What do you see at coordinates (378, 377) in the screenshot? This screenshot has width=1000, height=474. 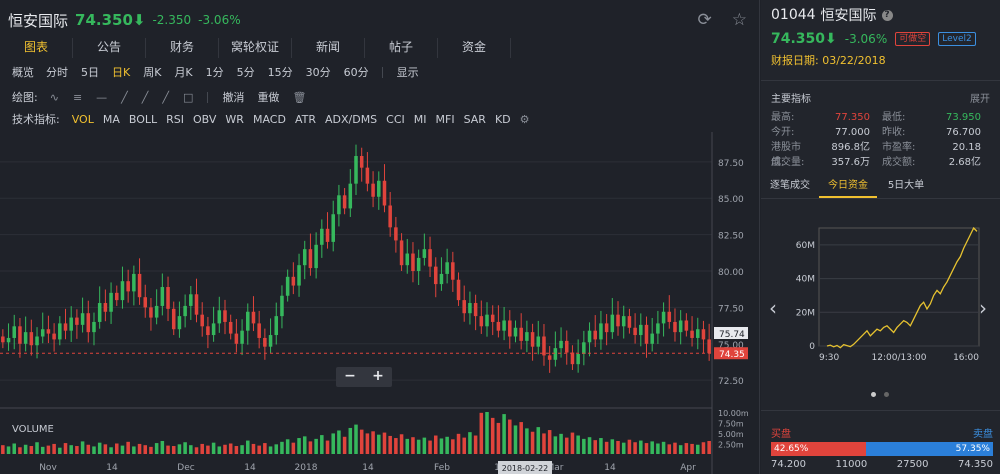 I see `zoom-in-button: +` at bounding box center [378, 377].